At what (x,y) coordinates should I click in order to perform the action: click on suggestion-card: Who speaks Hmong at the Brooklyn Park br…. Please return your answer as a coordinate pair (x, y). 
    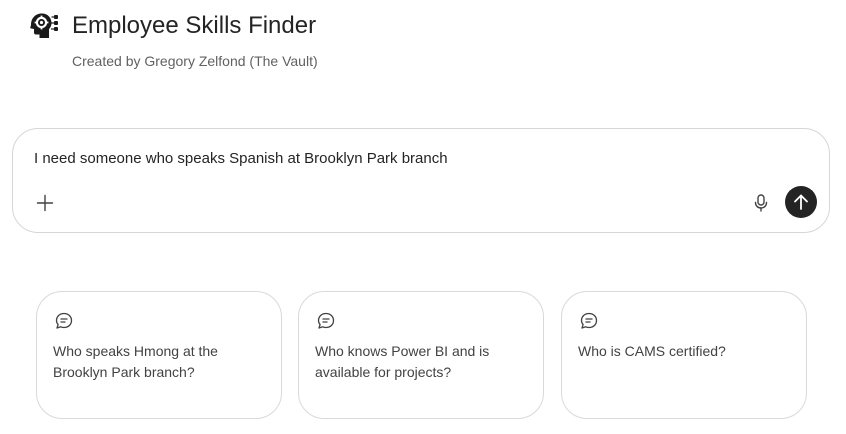
    Looking at the image, I should click on (159, 355).